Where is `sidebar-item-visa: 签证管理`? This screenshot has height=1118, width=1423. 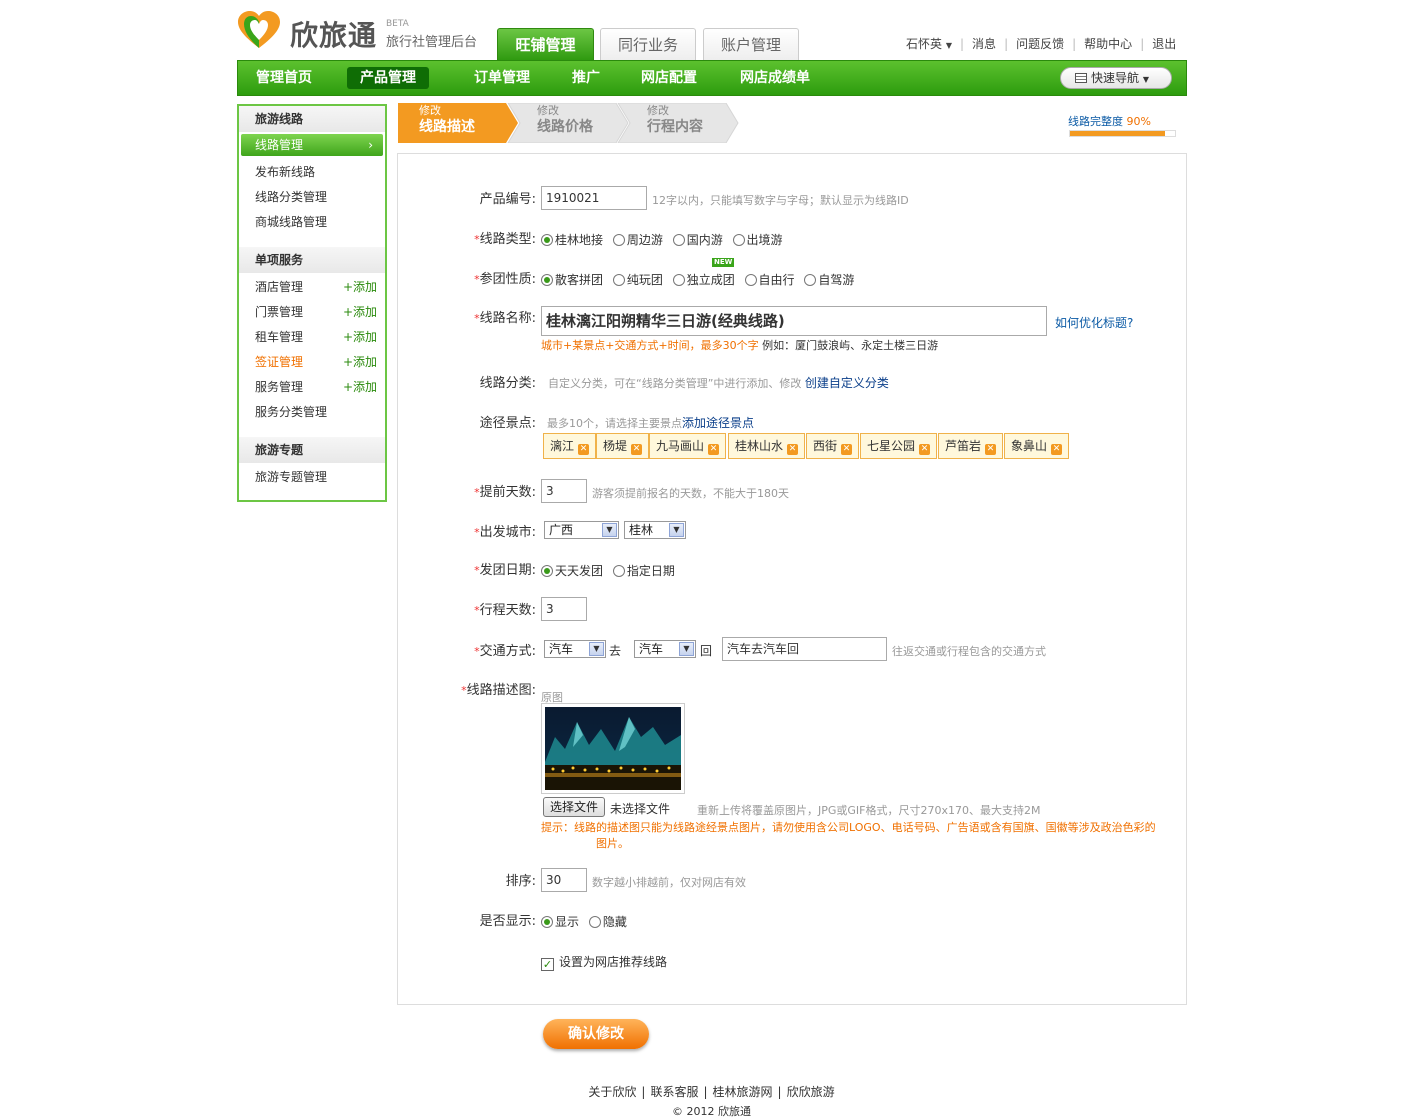
sidebar-item-visa: 签证管理 is located at coordinates (279, 361).